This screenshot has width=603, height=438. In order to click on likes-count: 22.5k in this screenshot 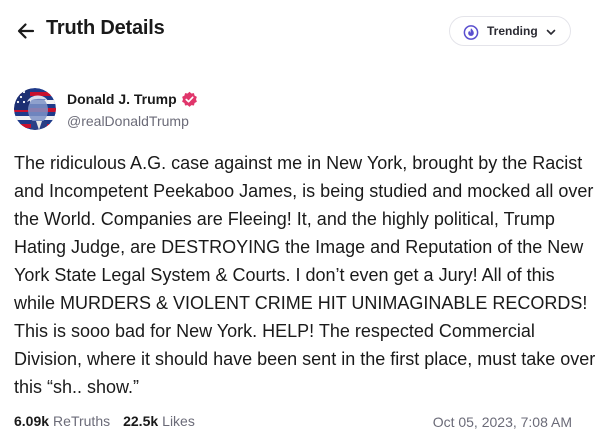, I will do `click(140, 421)`.